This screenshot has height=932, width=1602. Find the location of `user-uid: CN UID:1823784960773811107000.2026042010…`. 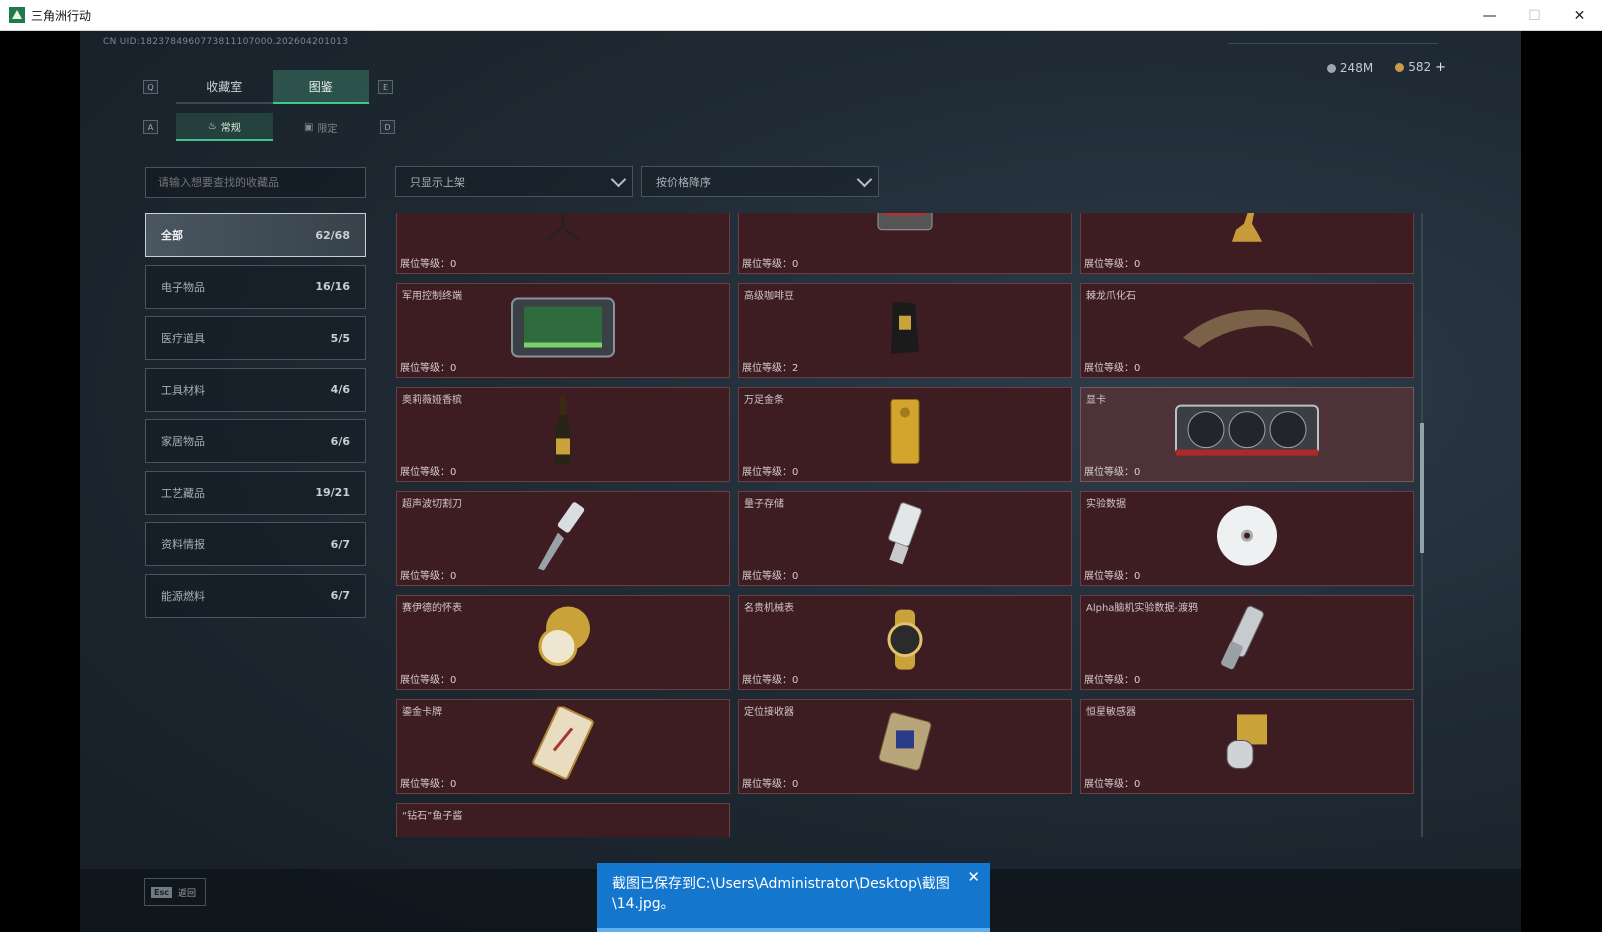

user-uid: CN UID:1823784960773811107000.2026042010… is located at coordinates (226, 42).